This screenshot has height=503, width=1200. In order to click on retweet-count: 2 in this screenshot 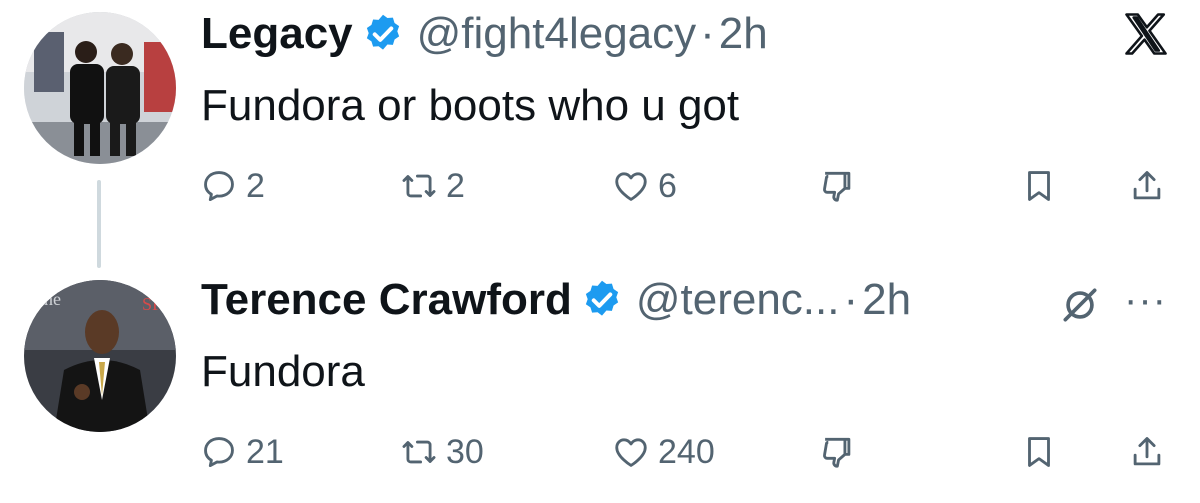, I will do `click(455, 185)`.